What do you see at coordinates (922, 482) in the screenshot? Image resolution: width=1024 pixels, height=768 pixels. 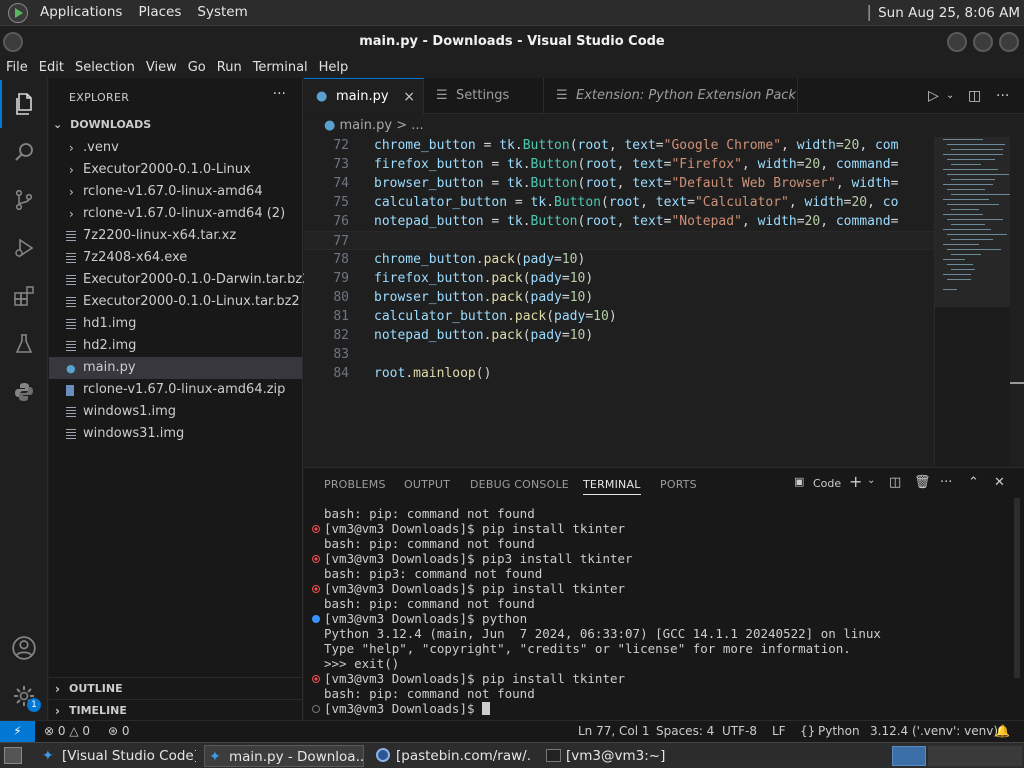 I see `trash-icon: 🗑` at bounding box center [922, 482].